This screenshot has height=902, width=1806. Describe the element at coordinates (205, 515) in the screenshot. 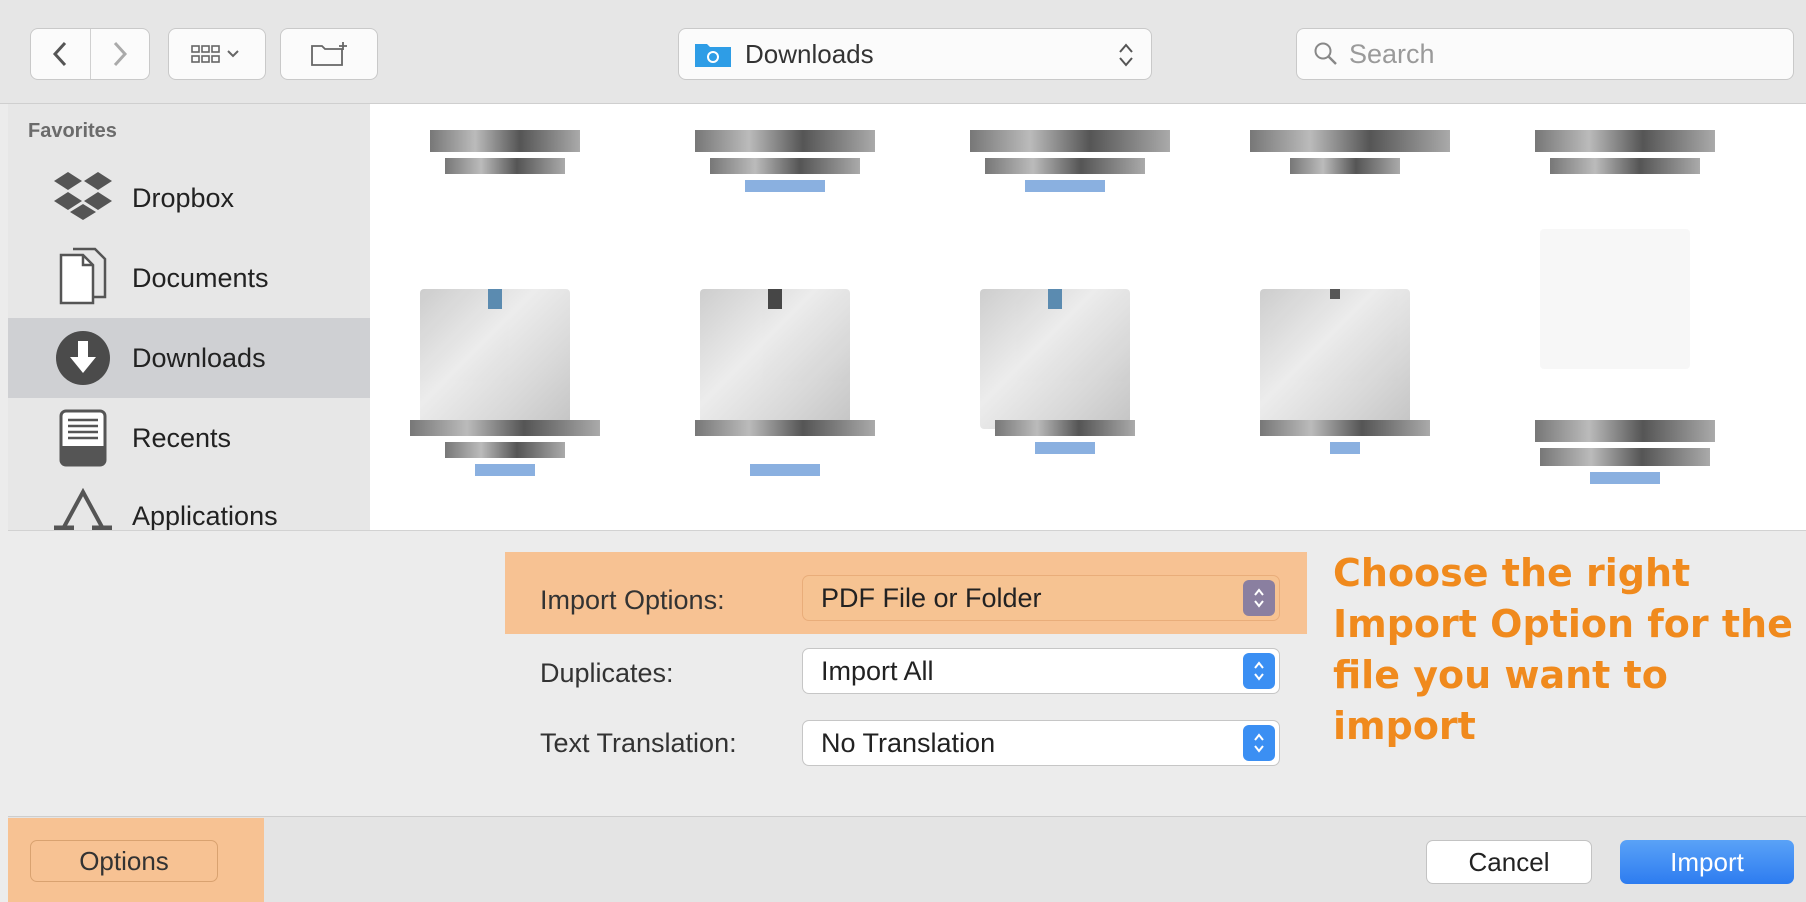

I see `sidebar-item-label: Applications` at that location.